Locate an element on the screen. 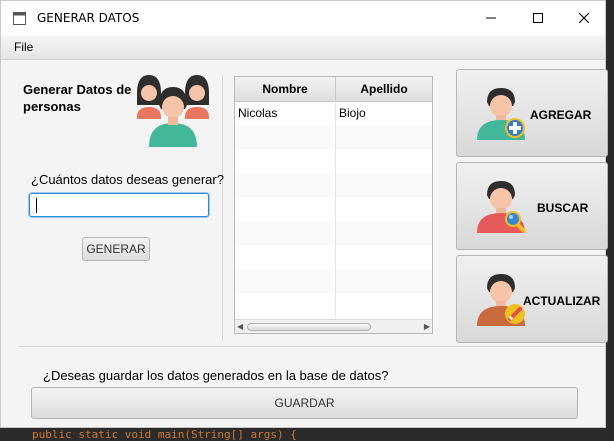 The width and height of the screenshot is (614, 441). scrollbar-thumb is located at coordinates (309, 327).